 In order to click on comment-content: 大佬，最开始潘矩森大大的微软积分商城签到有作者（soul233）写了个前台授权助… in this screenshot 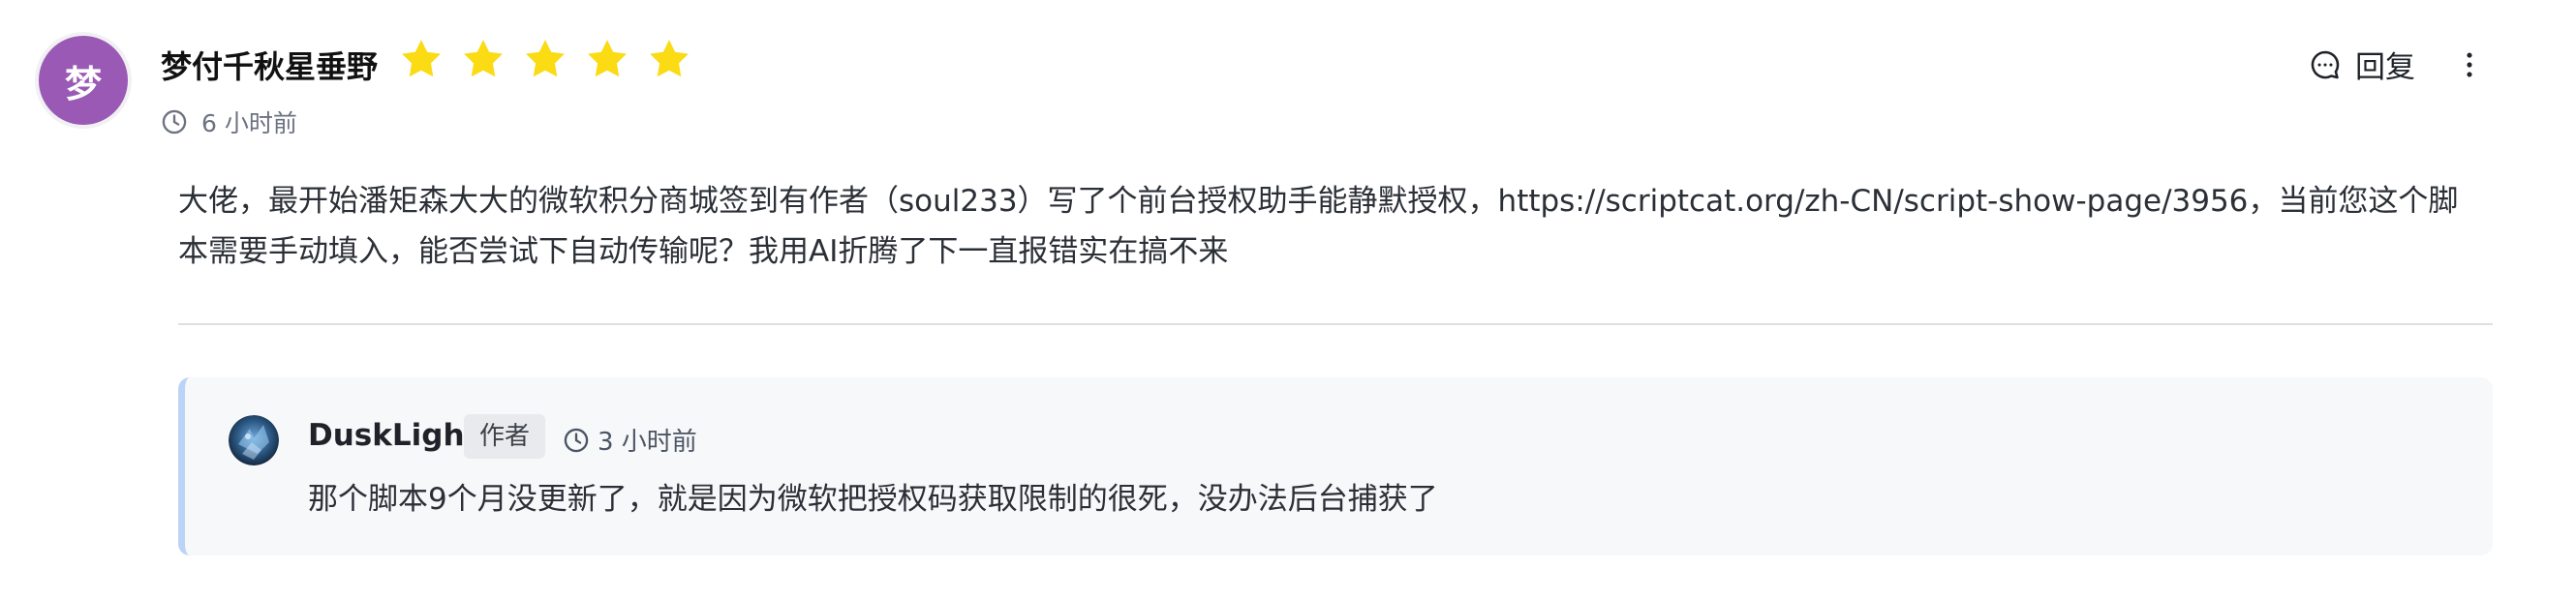, I will do `click(1318, 227)`.